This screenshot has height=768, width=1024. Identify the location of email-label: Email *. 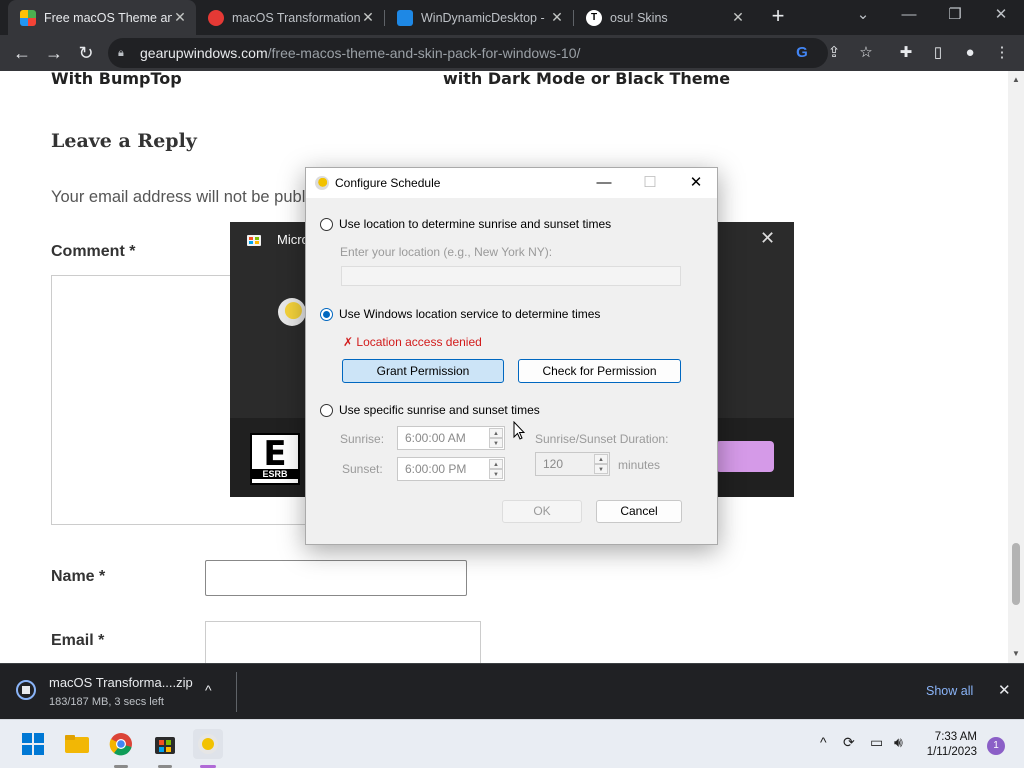
(78, 640).